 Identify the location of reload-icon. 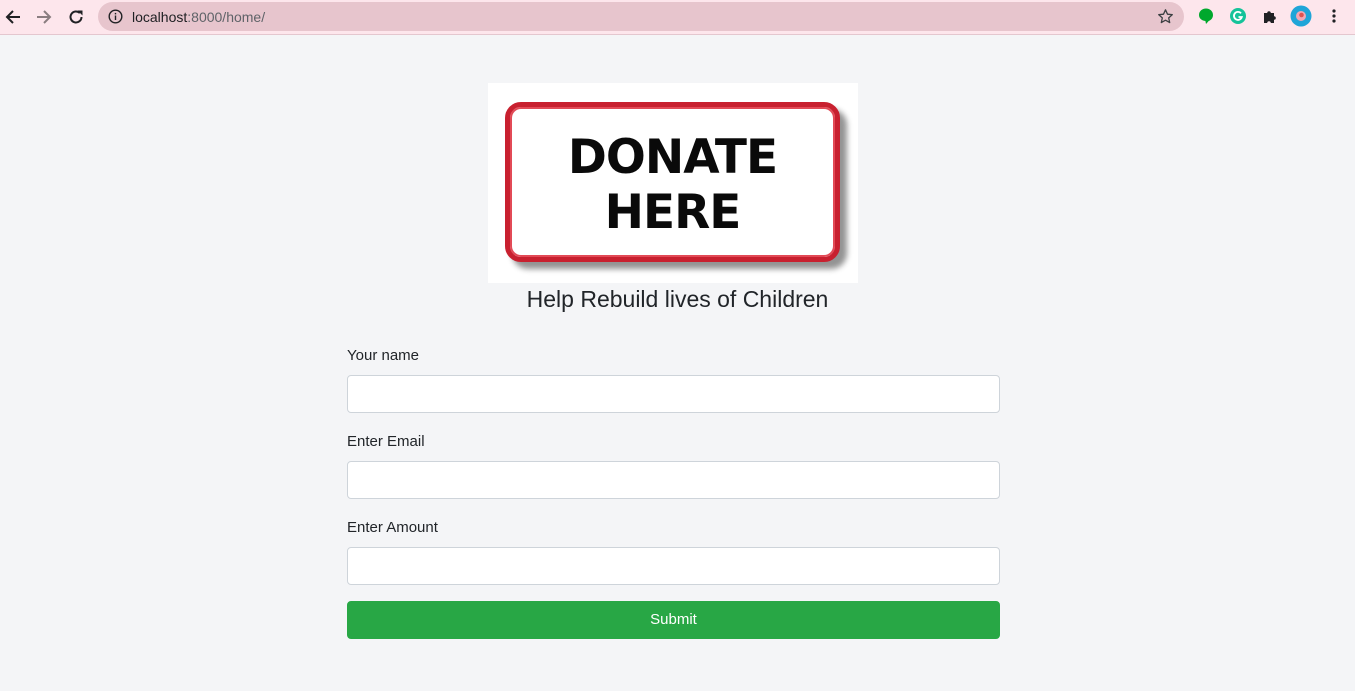
(76, 17).